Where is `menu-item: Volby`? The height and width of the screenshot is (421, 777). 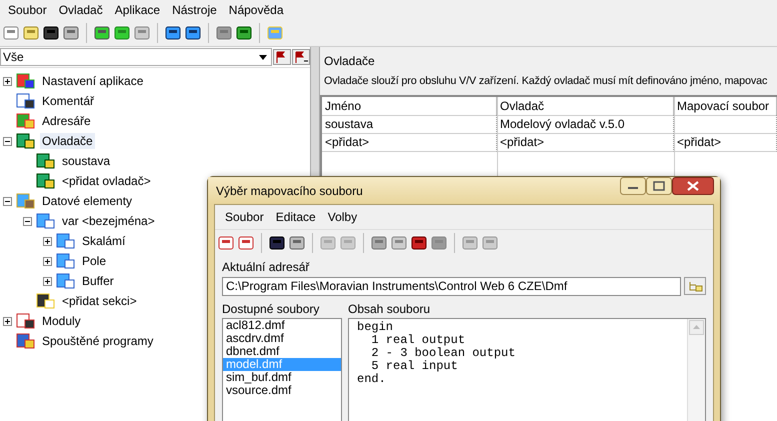
menu-item: Volby is located at coordinates (343, 217).